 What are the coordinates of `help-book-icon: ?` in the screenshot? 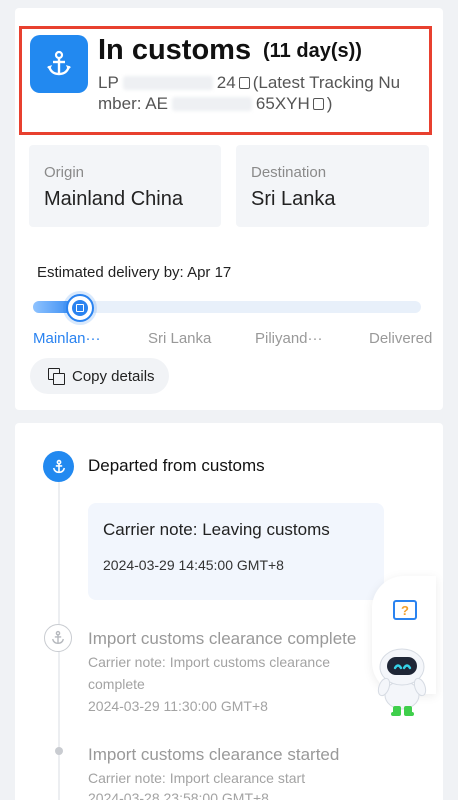 It's located at (405, 610).